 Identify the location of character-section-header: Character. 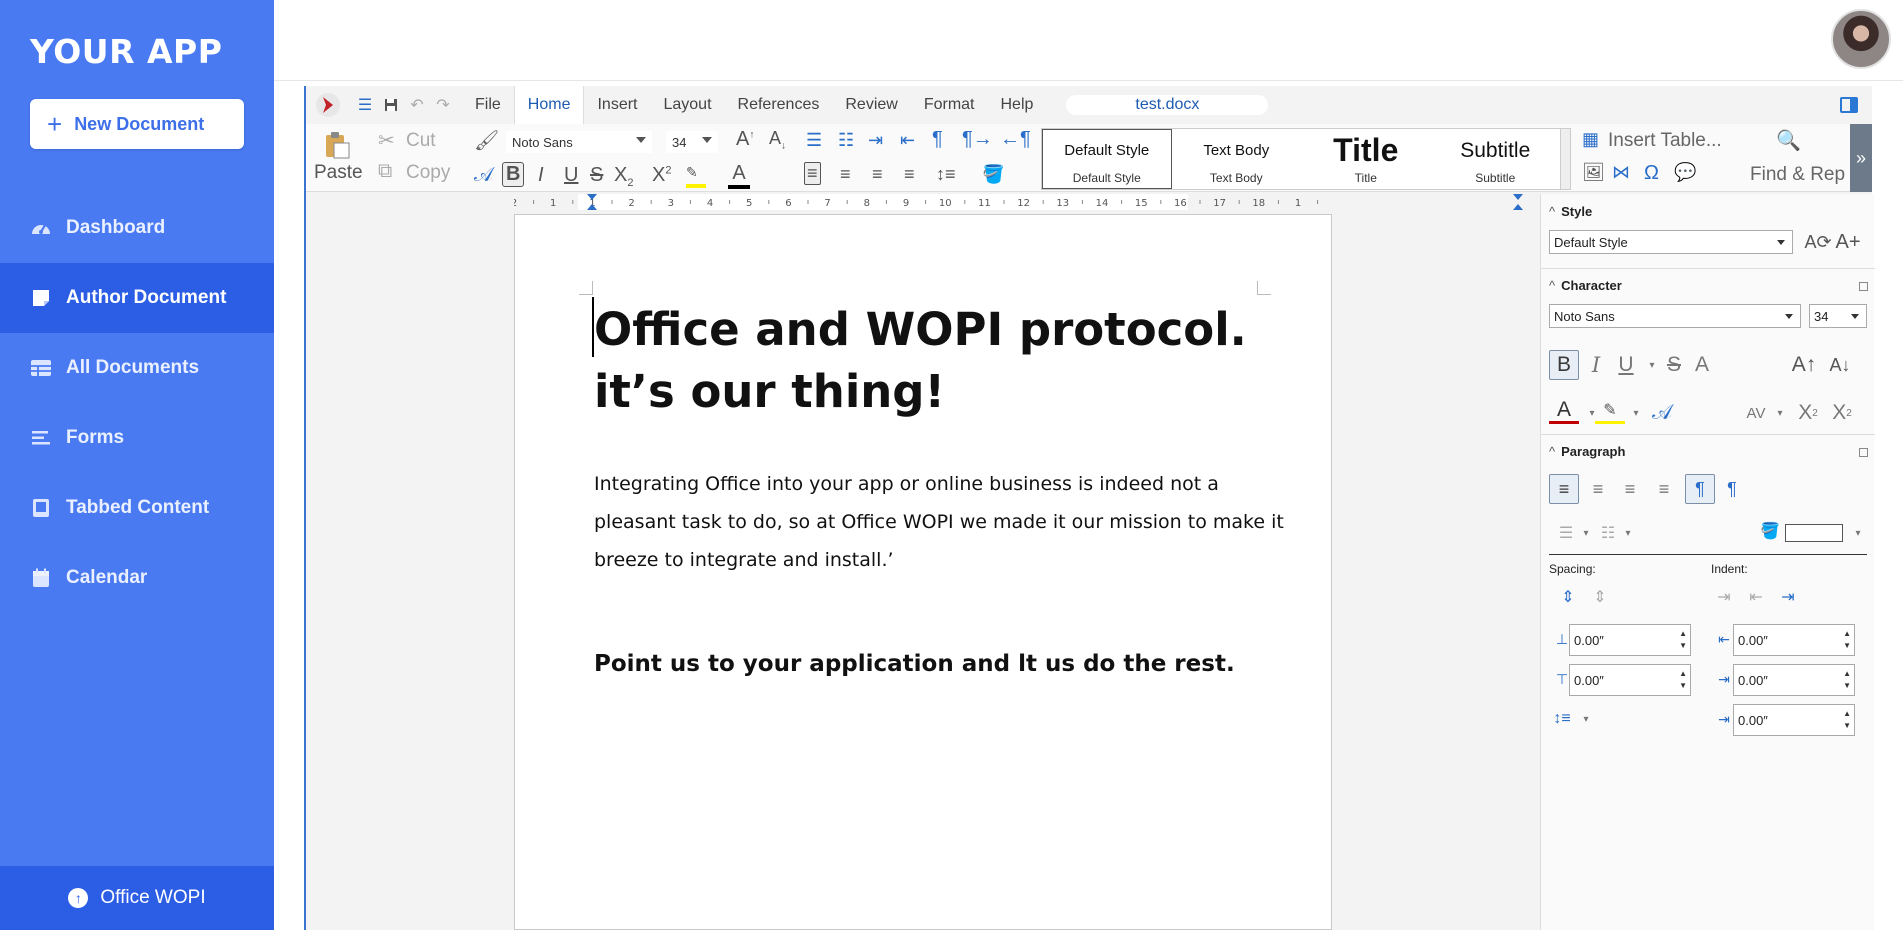
(1585, 285).